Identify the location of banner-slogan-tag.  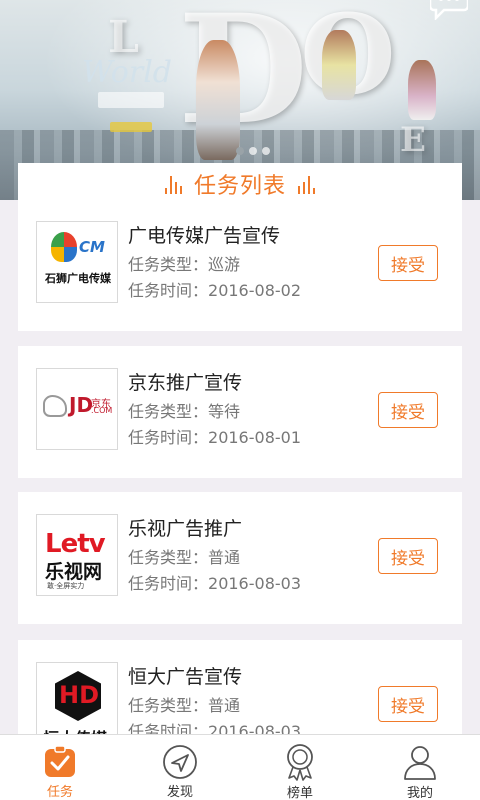
(131, 127).